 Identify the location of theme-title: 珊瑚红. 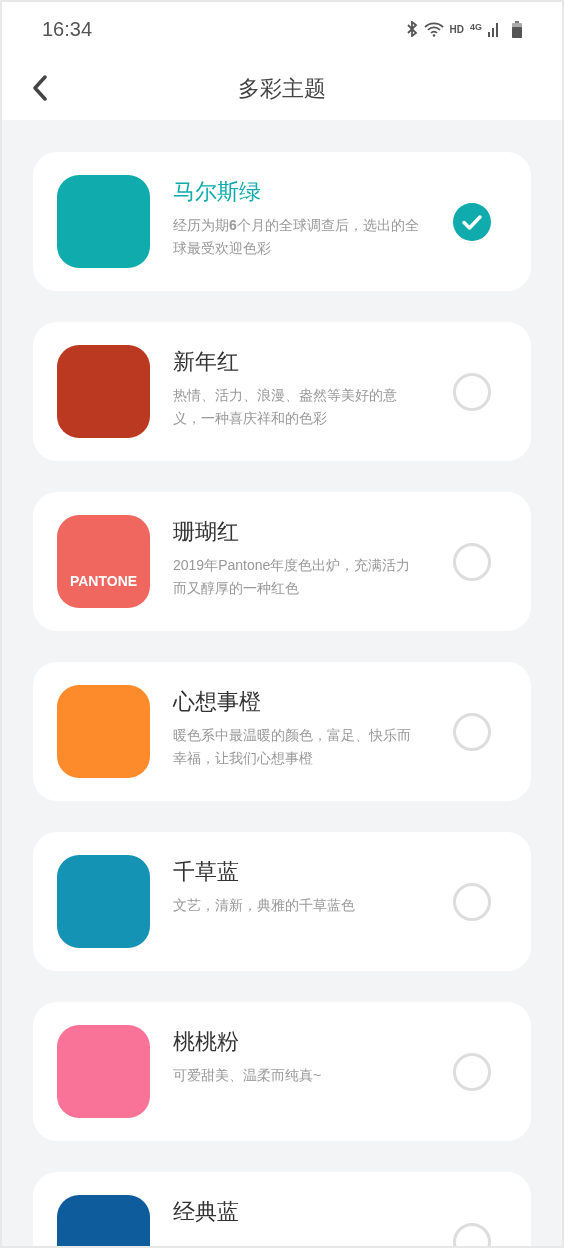
(206, 532).